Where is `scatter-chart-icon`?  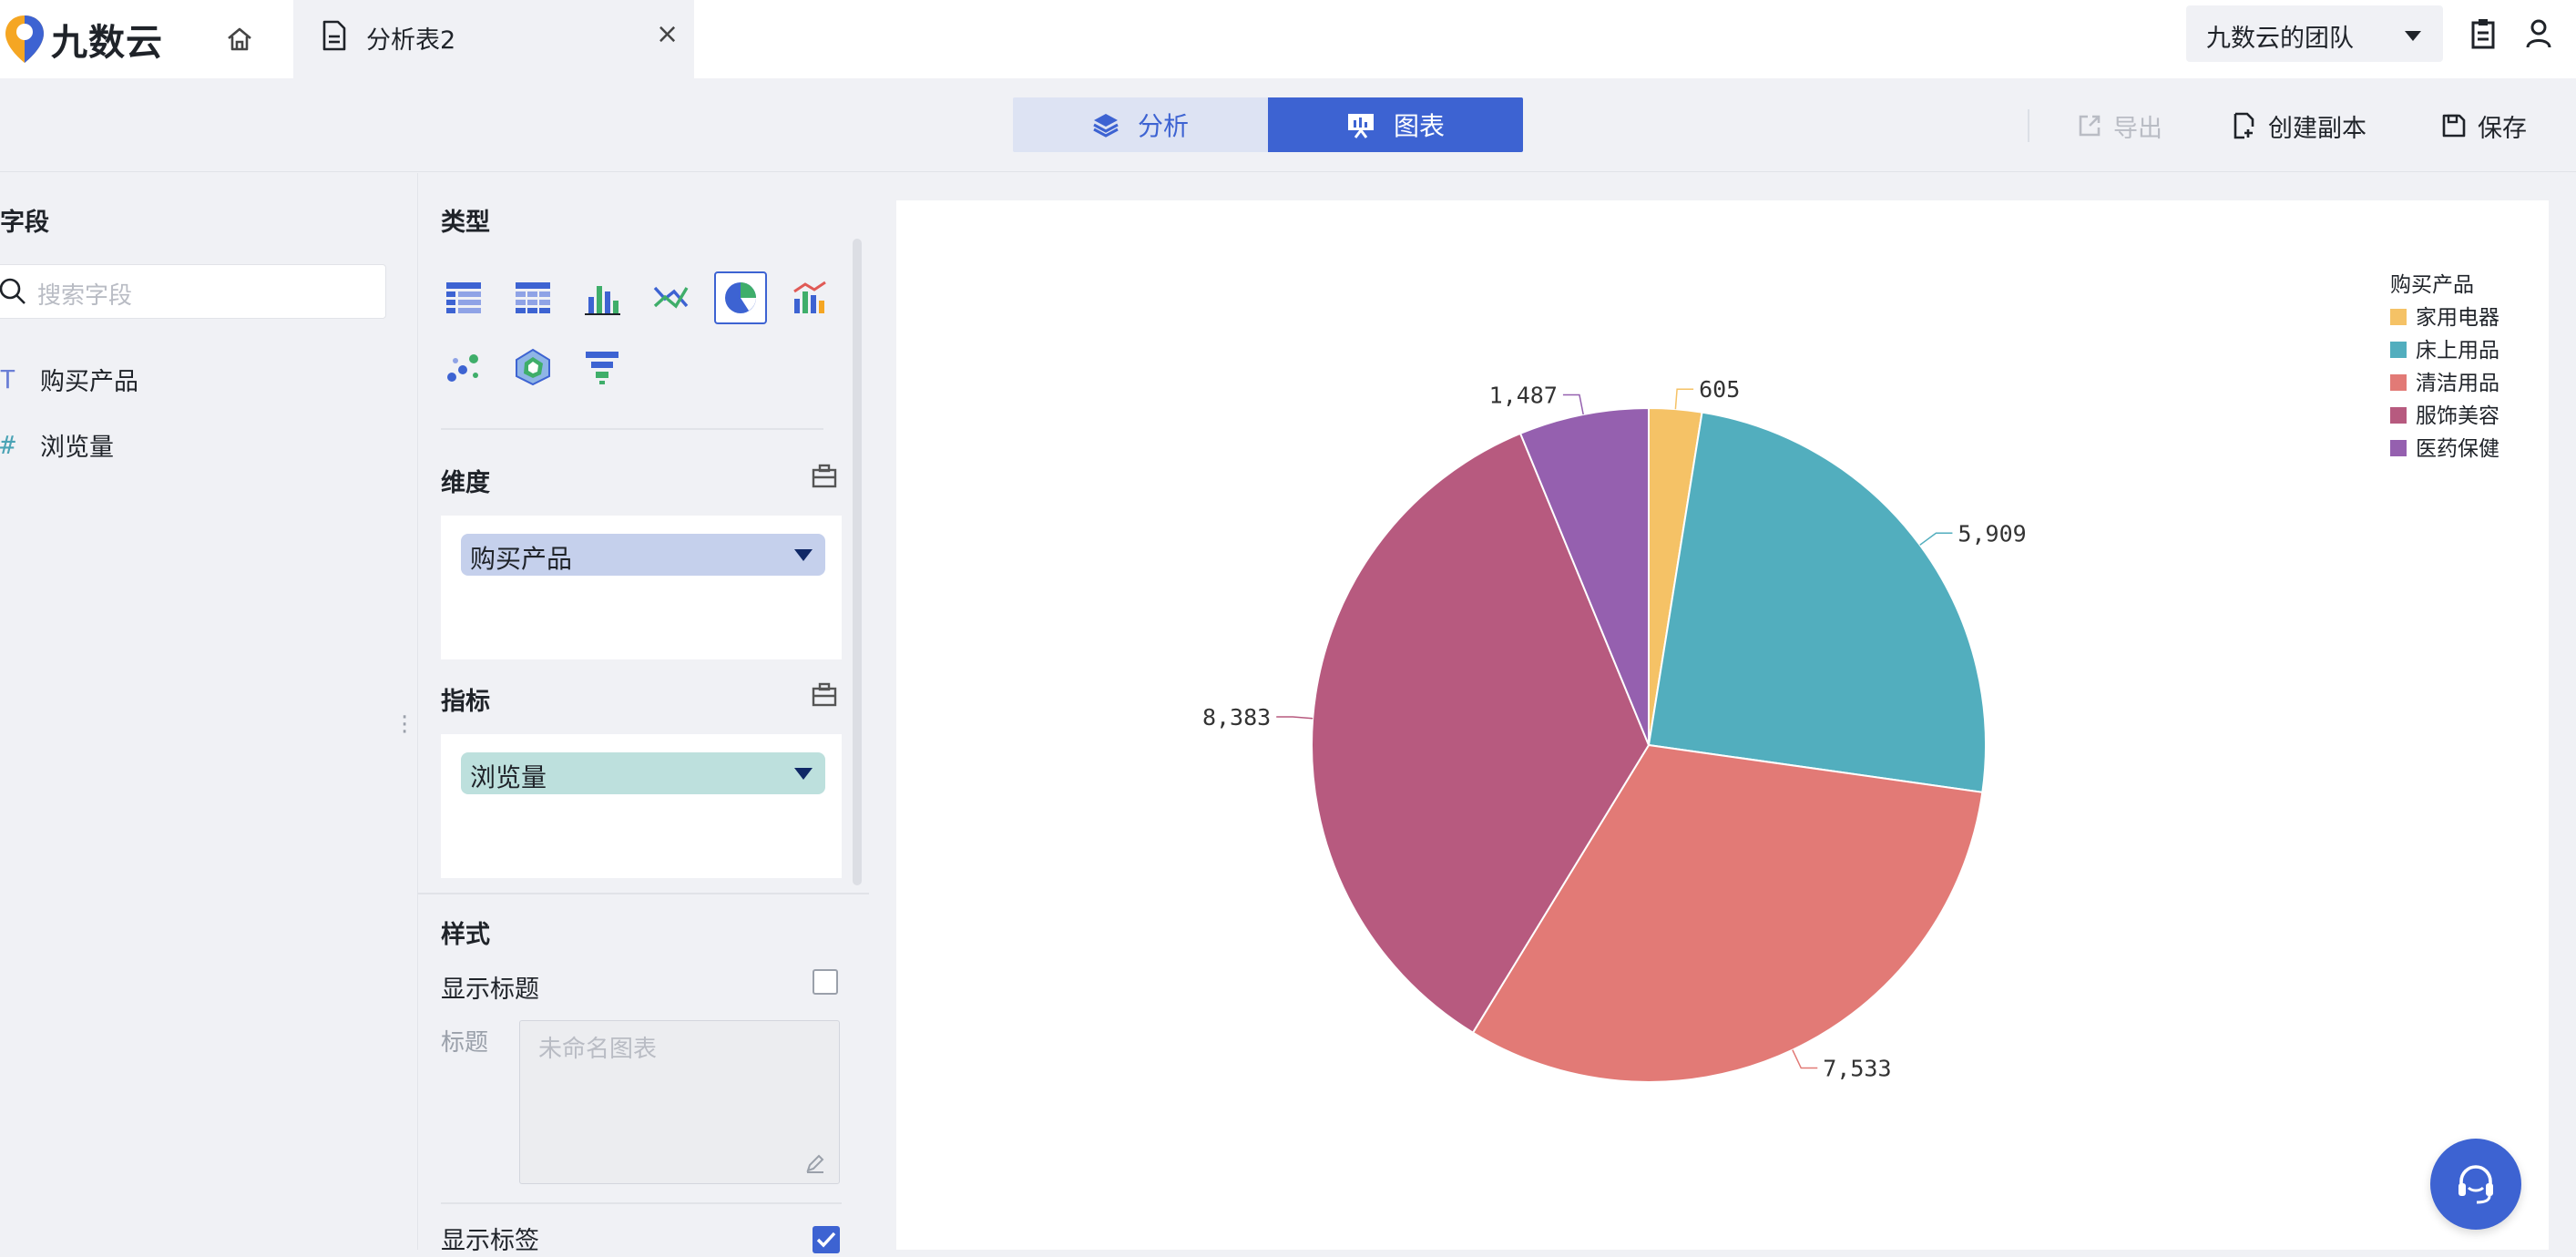 scatter-chart-icon is located at coordinates (463, 367).